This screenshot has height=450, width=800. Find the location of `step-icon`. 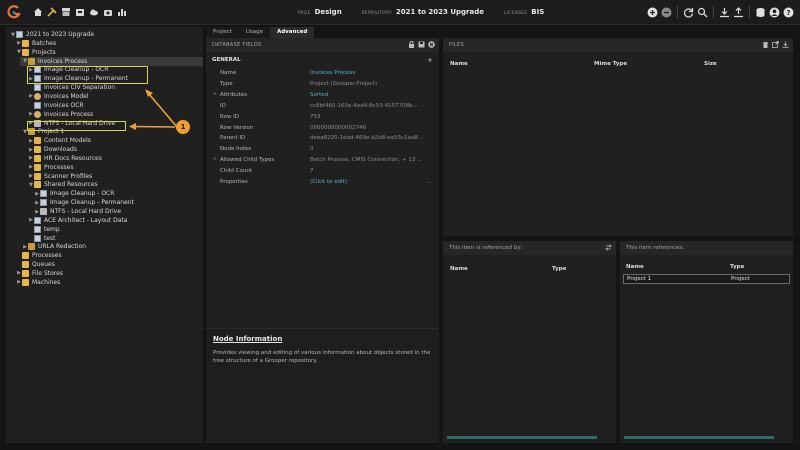

step-icon is located at coordinates (37, 220).